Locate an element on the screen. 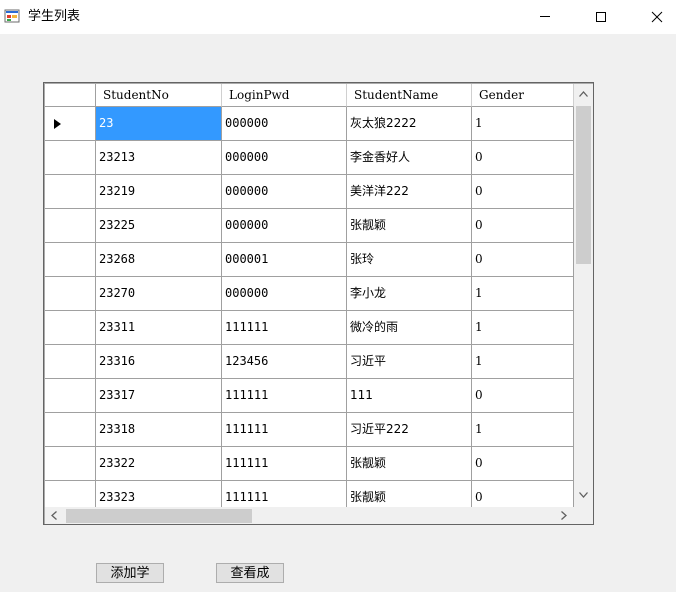  column-header-gender: Gender is located at coordinates (523, 95).